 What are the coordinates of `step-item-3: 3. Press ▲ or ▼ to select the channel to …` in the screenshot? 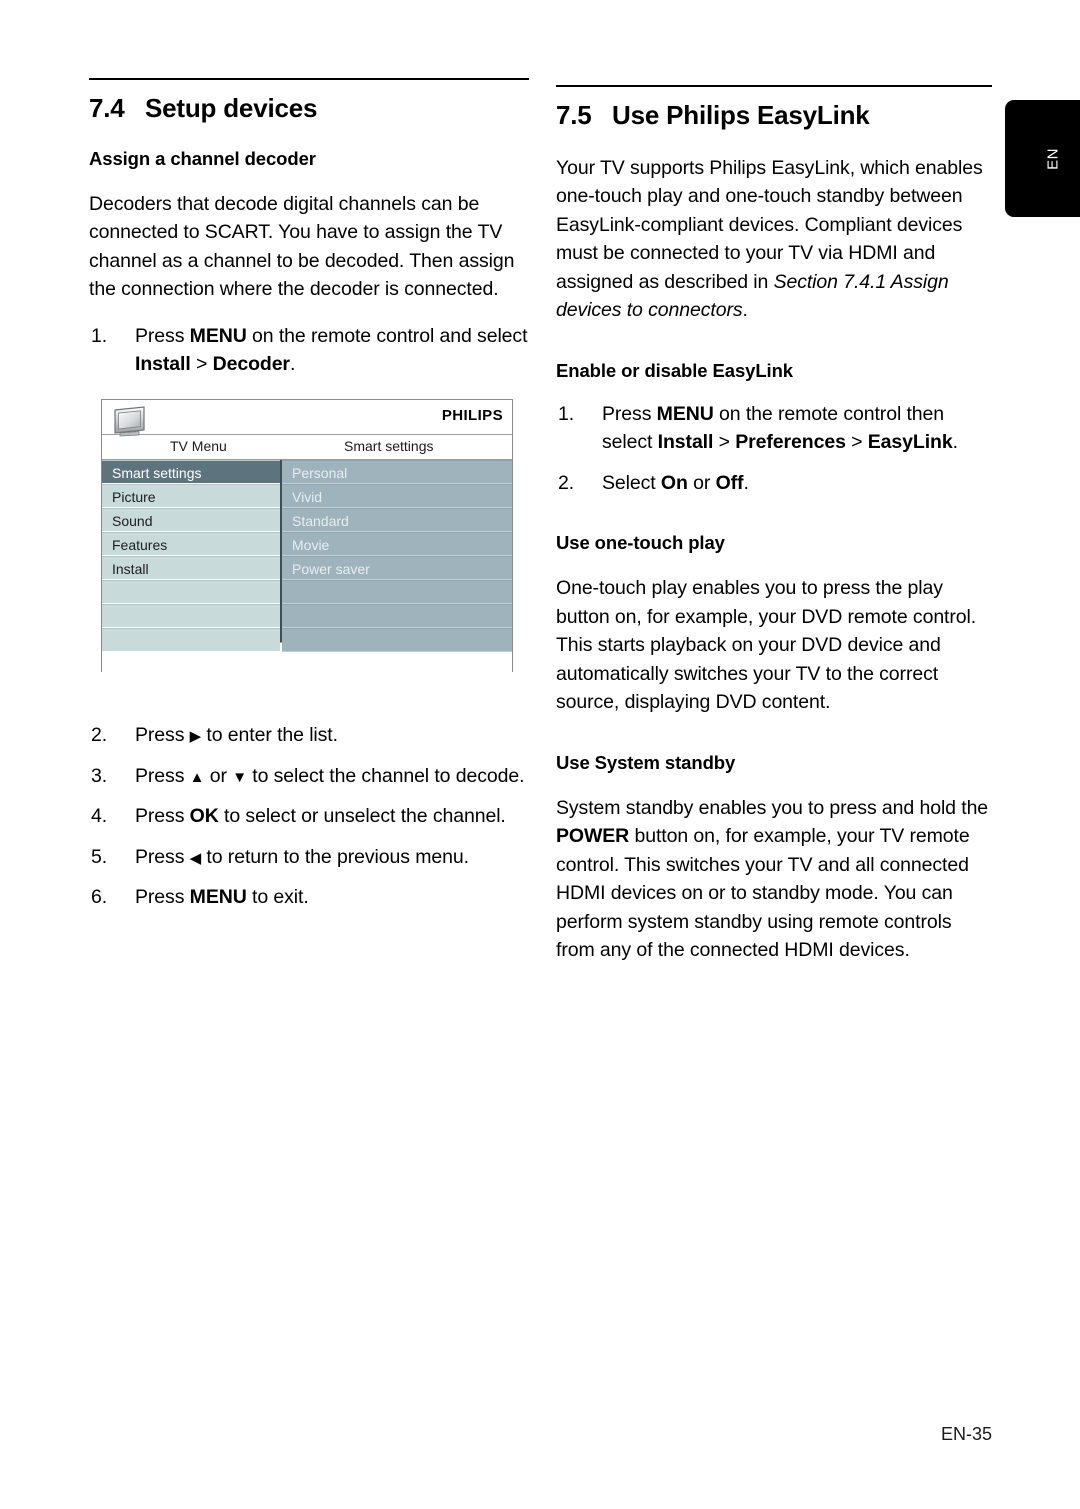 It's located at (309, 776).